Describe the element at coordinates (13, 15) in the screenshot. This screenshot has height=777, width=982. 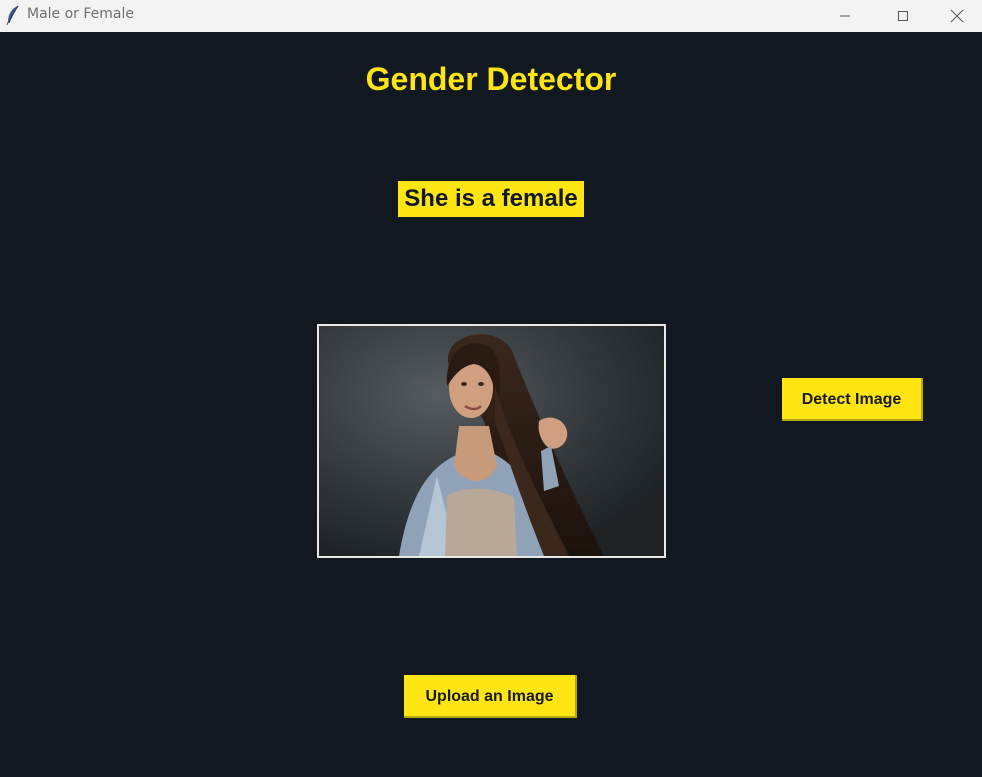
I see `feather-icon` at that location.